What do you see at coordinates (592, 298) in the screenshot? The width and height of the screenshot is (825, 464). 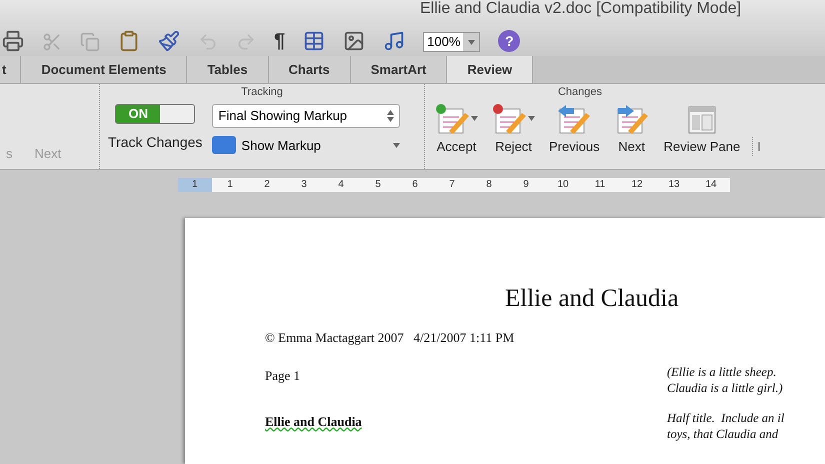 I see `document-title: Ellie and Claudia` at bounding box center [592, 298].